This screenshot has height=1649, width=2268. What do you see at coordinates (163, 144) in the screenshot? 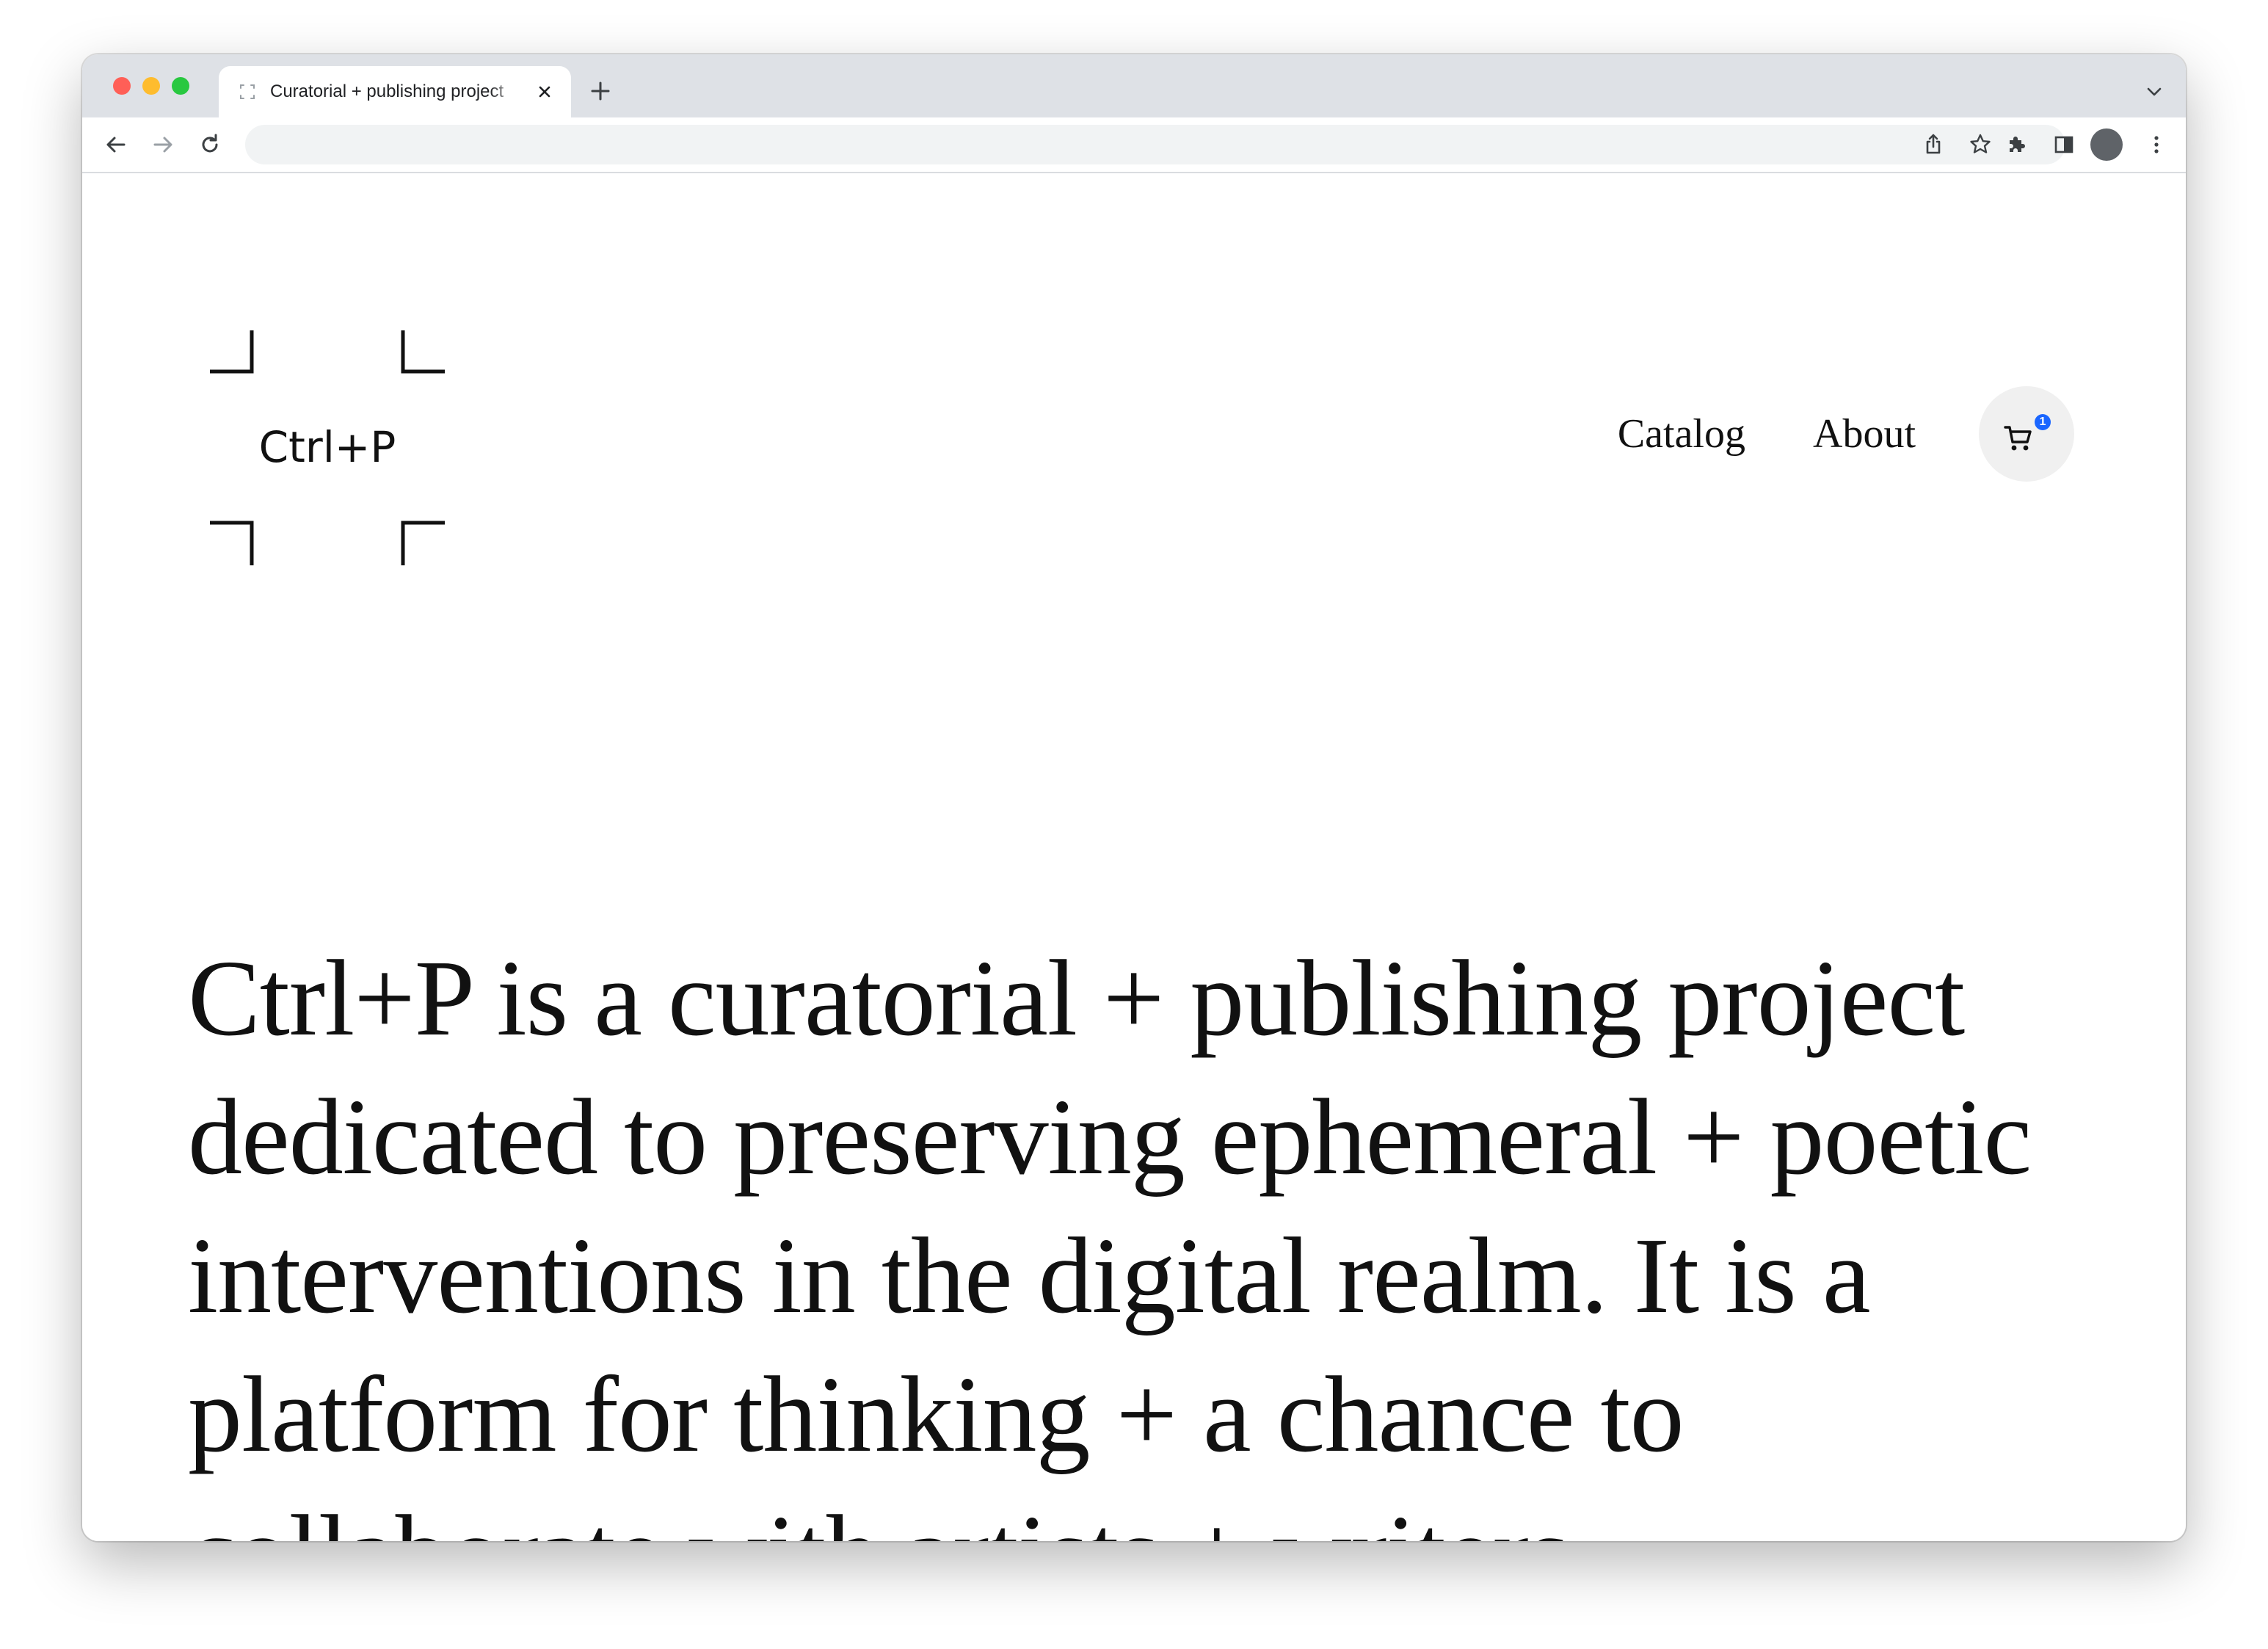
I see `arrow-right-icon` at bounding box center [163, 144].